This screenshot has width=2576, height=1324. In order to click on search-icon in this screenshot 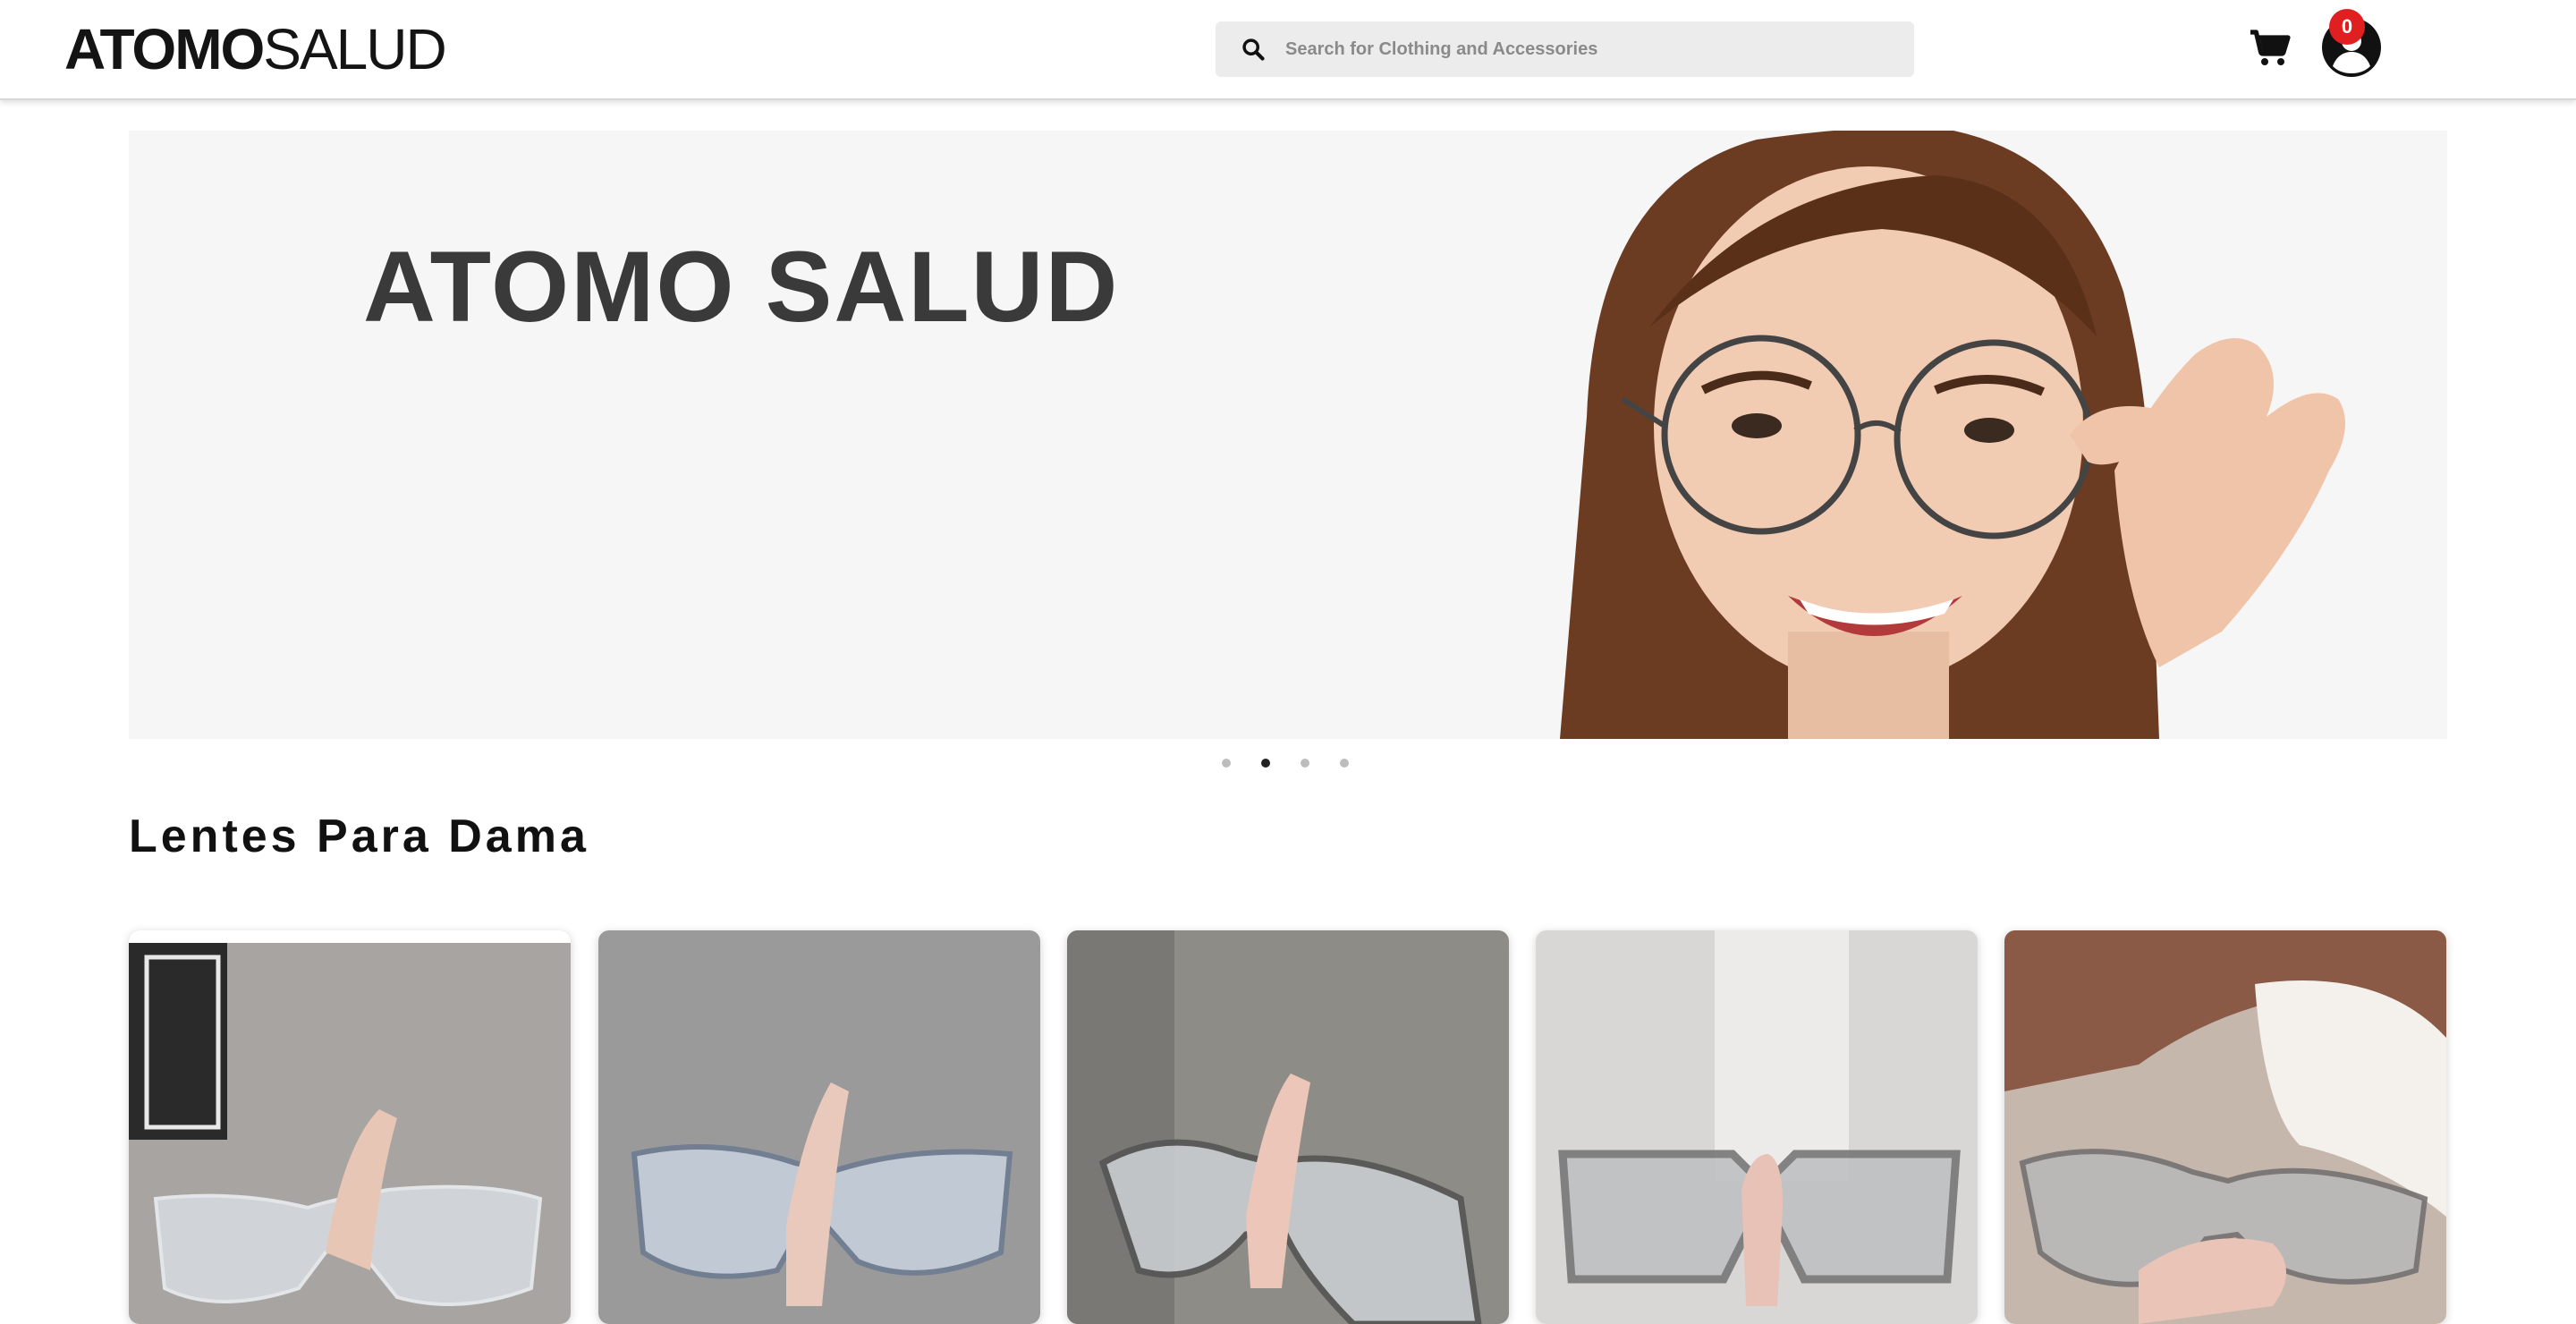, I will do `click(1253, 49)`.